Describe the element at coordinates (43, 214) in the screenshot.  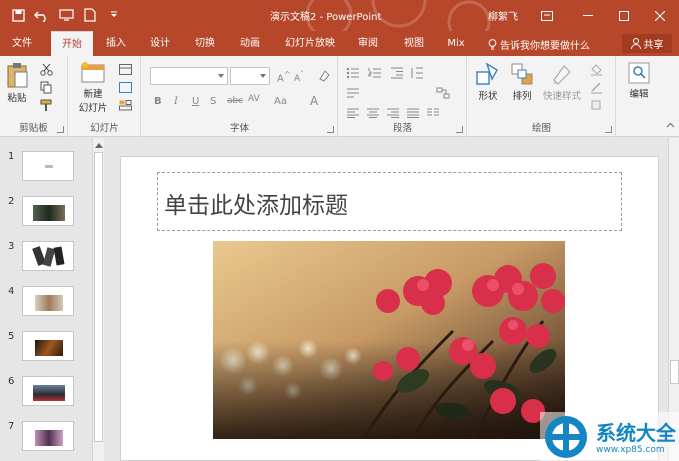
I see `slide-thumbnail: 2` at that location.